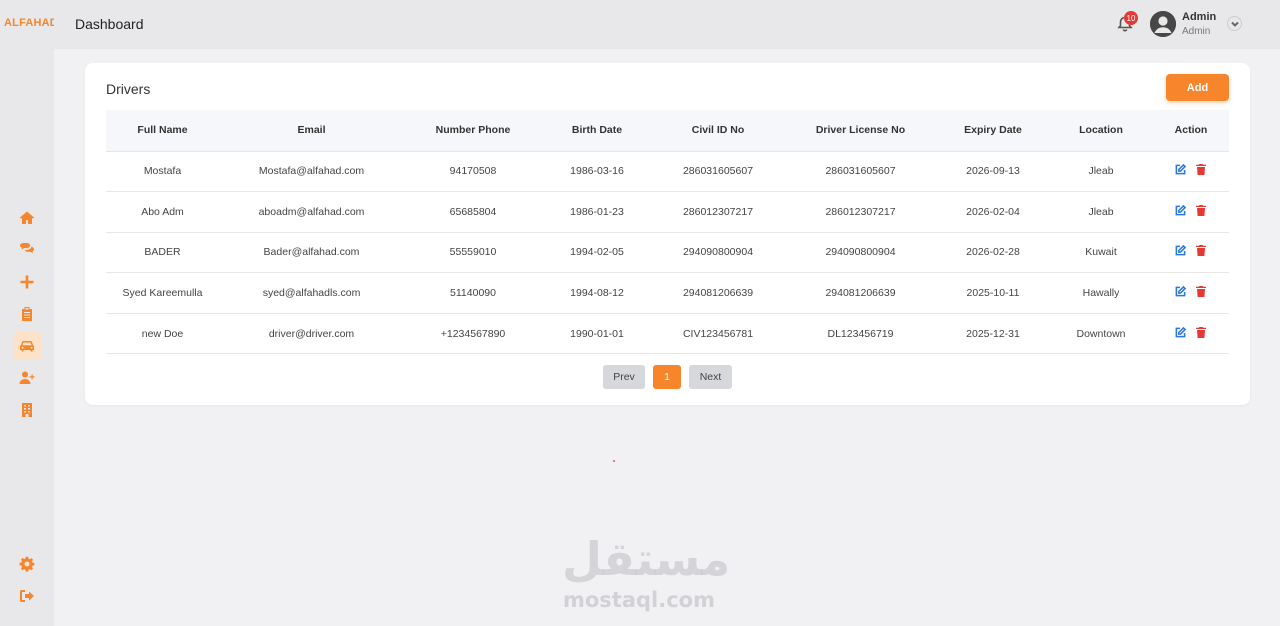 The height and width of the screenshot is (626, 1280). I want to click on cell-birth-date: 1986-01-23, so click(597, 211).